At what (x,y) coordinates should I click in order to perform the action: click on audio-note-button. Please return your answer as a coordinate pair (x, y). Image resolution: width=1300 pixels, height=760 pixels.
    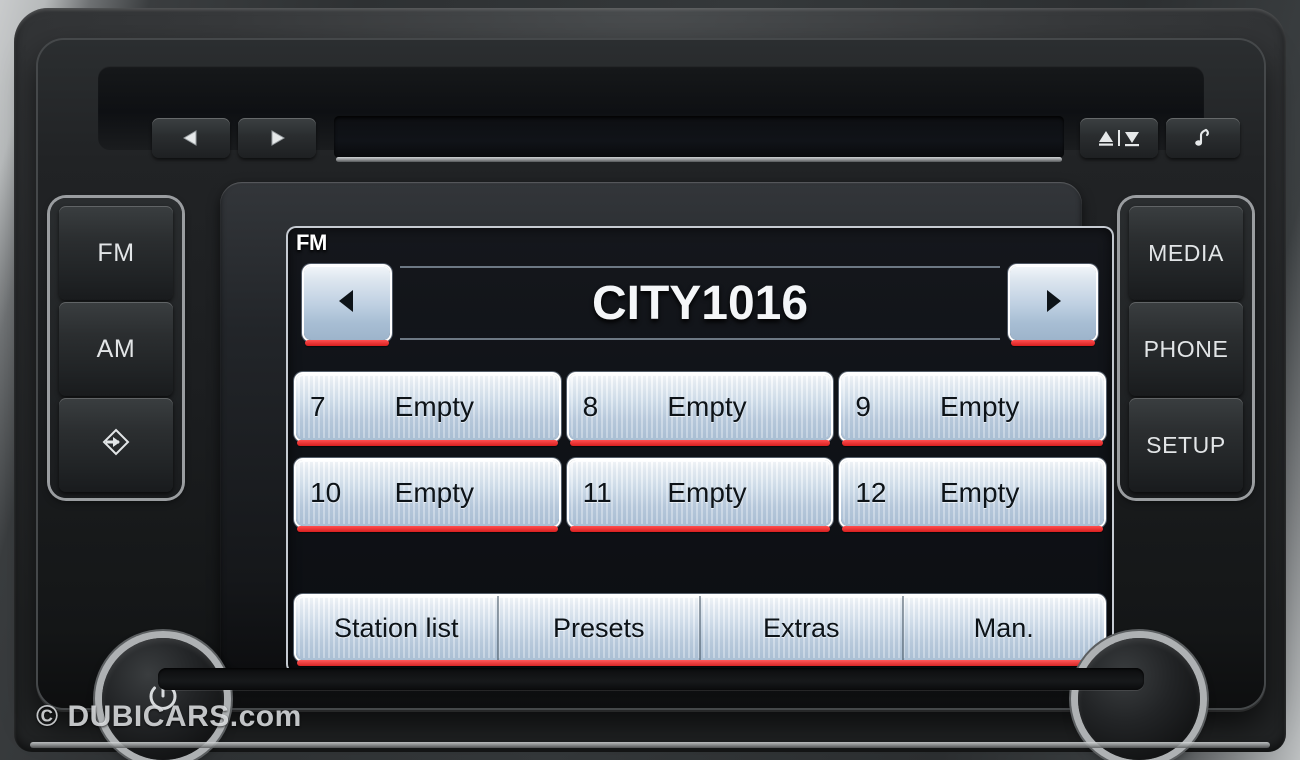
    Looking at the image, I should click on (1203, 138).